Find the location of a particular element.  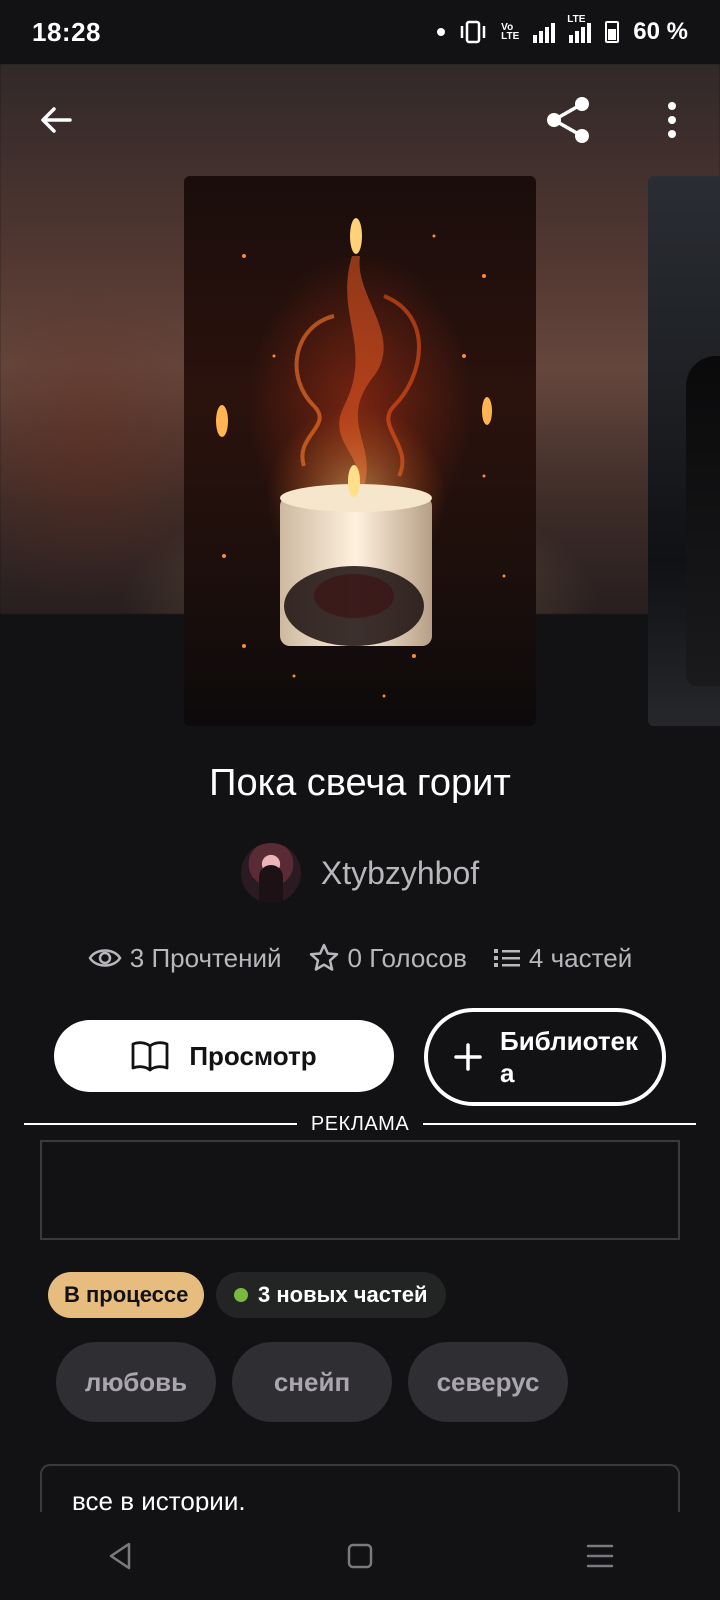

author-row: Xtybzyhbof is located at coordinates (360, 873).